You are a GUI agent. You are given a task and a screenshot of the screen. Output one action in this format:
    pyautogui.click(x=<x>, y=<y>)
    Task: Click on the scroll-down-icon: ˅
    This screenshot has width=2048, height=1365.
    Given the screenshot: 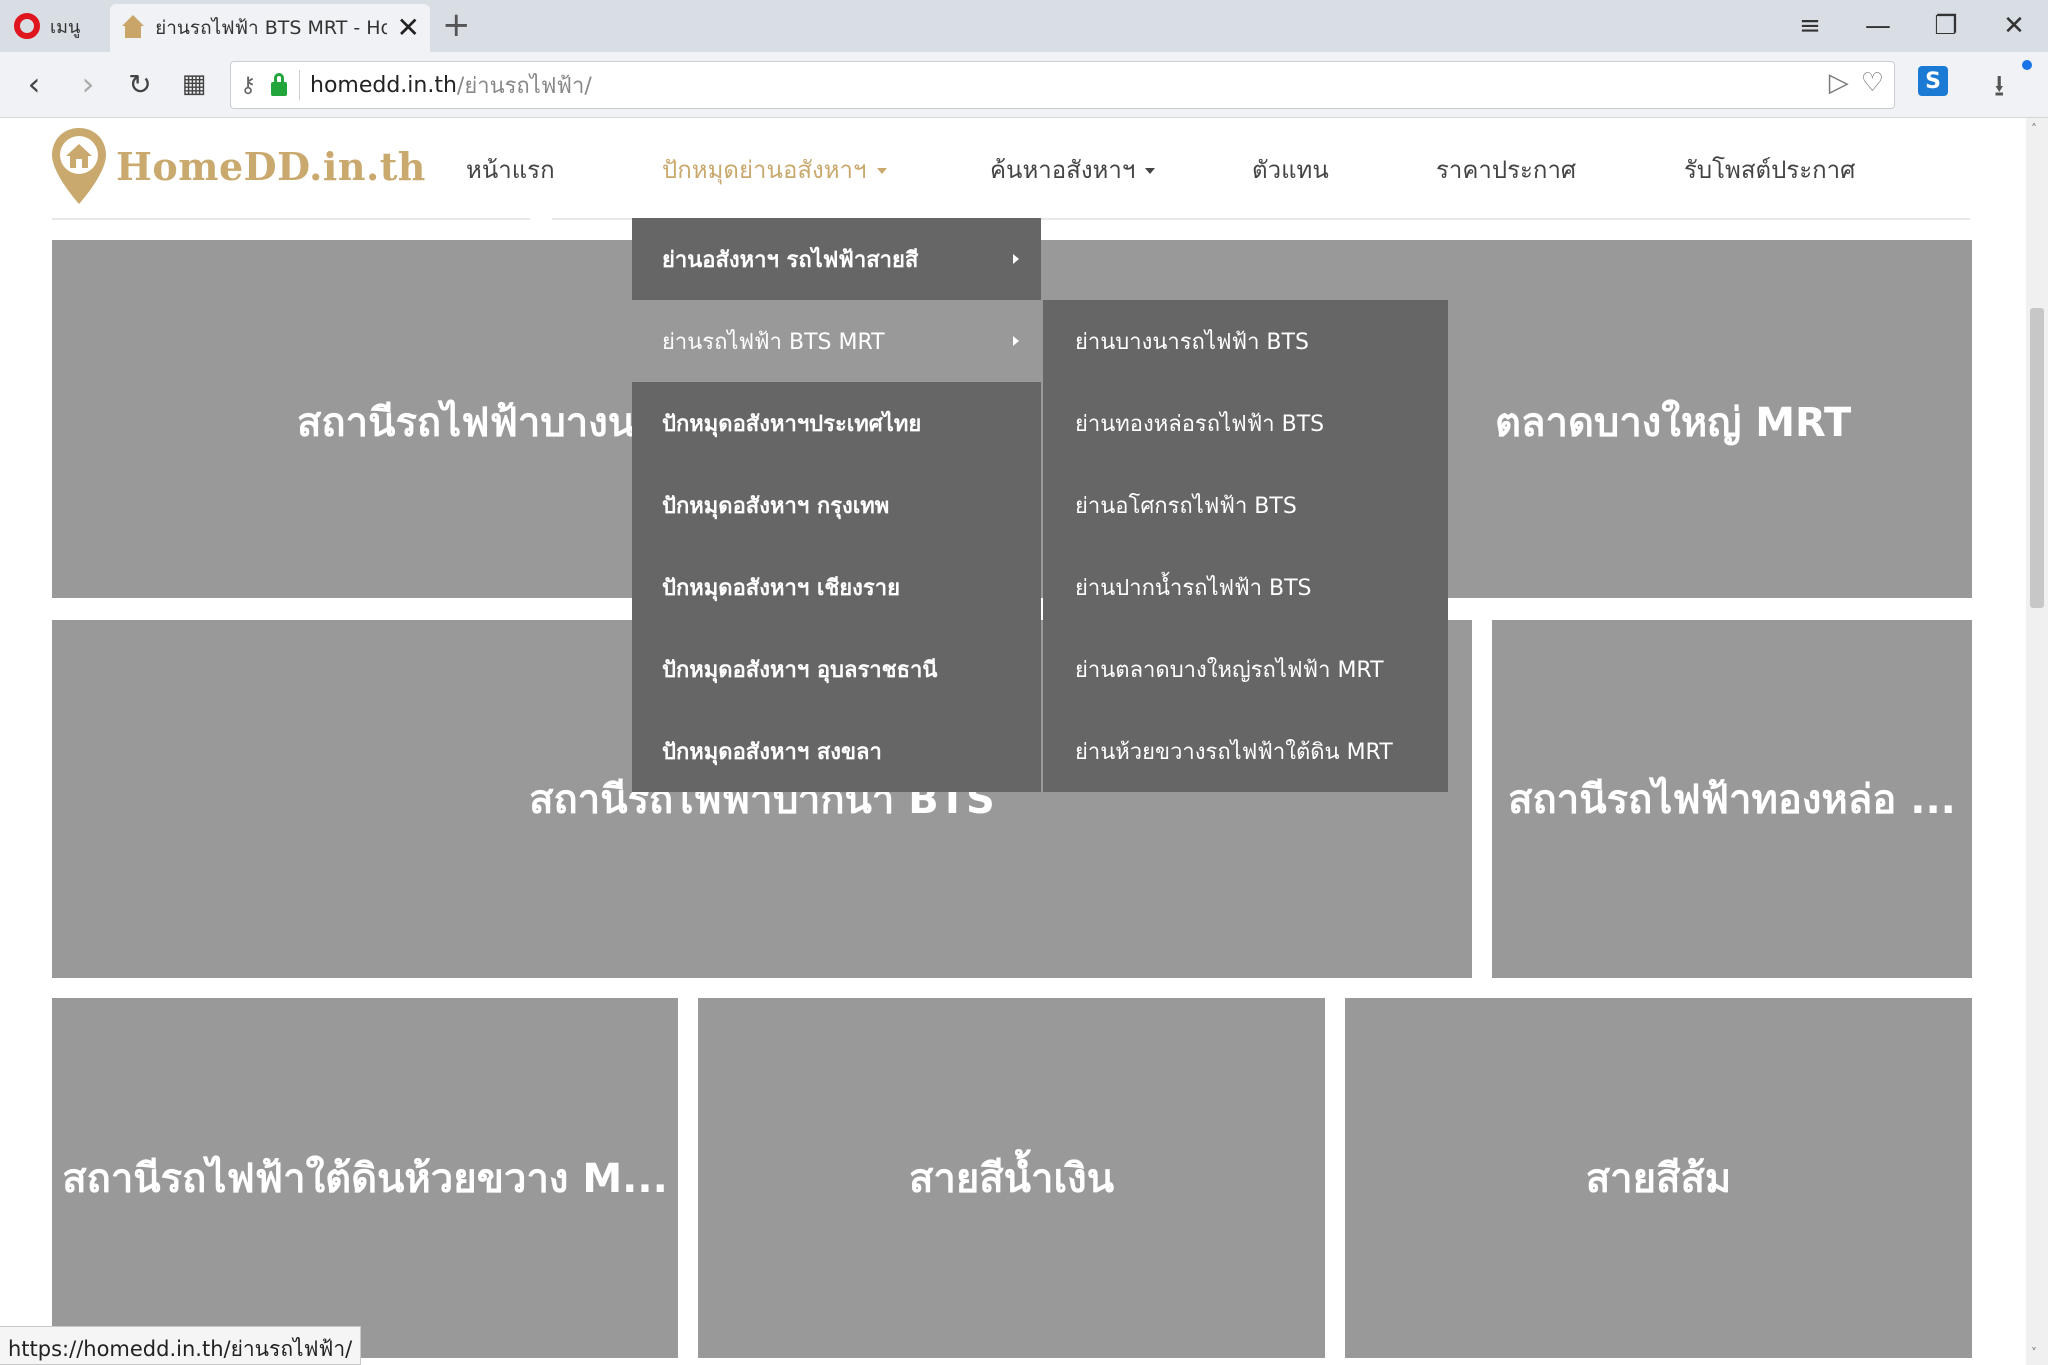 What is the action you would take?
    pyautogui.click(x=2034, y=1353)
    